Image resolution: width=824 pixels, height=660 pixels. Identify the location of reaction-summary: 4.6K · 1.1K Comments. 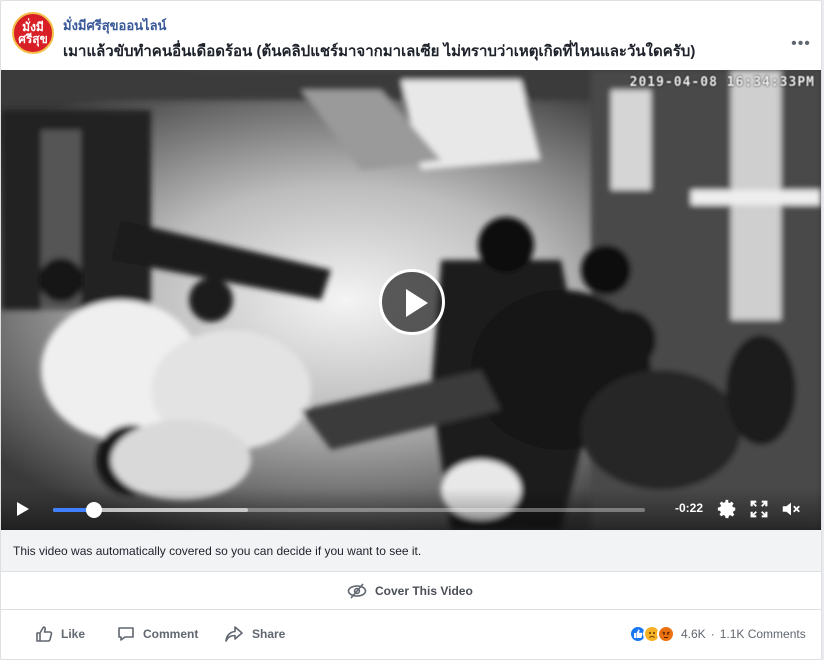
(717, 634).